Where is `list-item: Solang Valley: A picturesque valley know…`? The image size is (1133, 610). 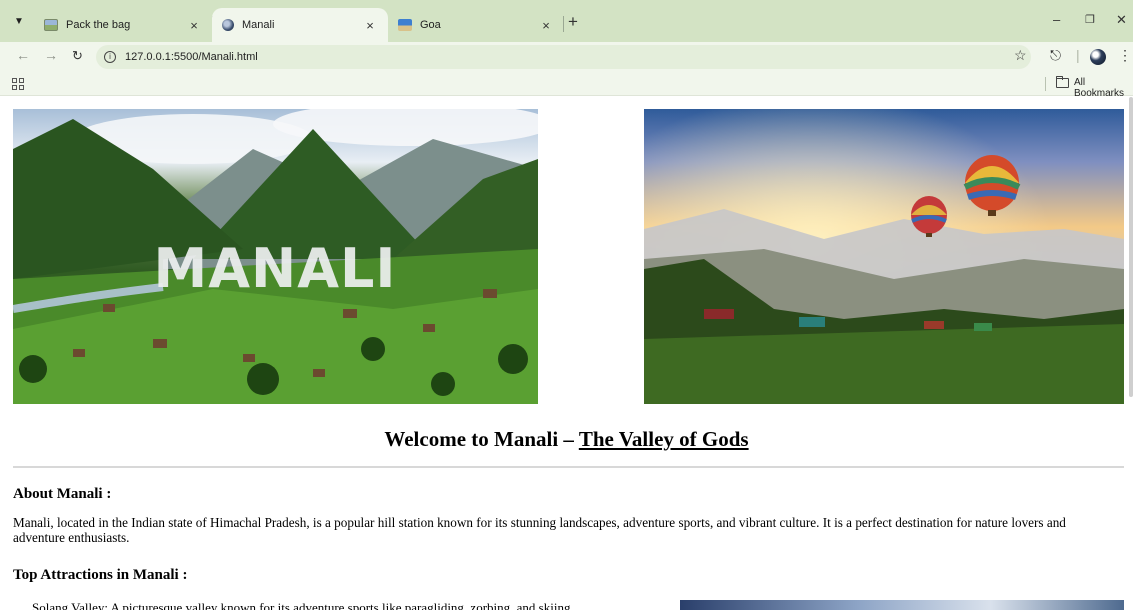
list-item: Solang Valley: A picturesque valley know… is located at coordinates (352, 605).